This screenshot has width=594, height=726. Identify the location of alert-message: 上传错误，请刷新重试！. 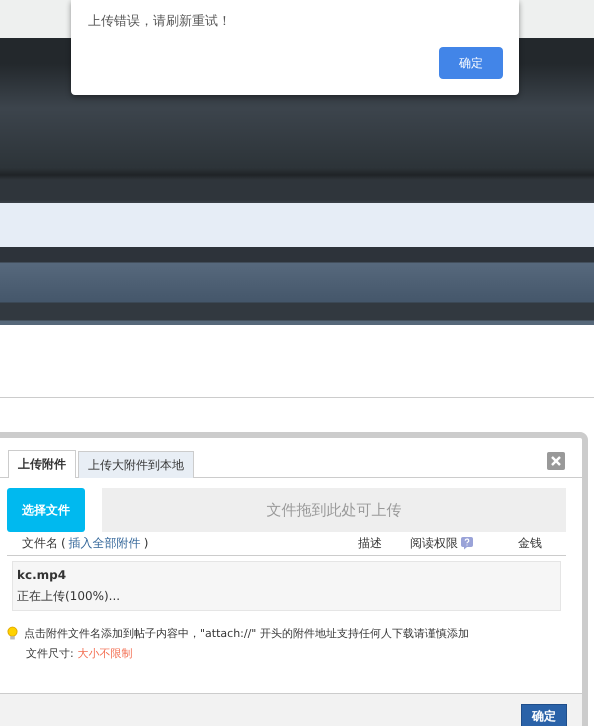
(159, 21).